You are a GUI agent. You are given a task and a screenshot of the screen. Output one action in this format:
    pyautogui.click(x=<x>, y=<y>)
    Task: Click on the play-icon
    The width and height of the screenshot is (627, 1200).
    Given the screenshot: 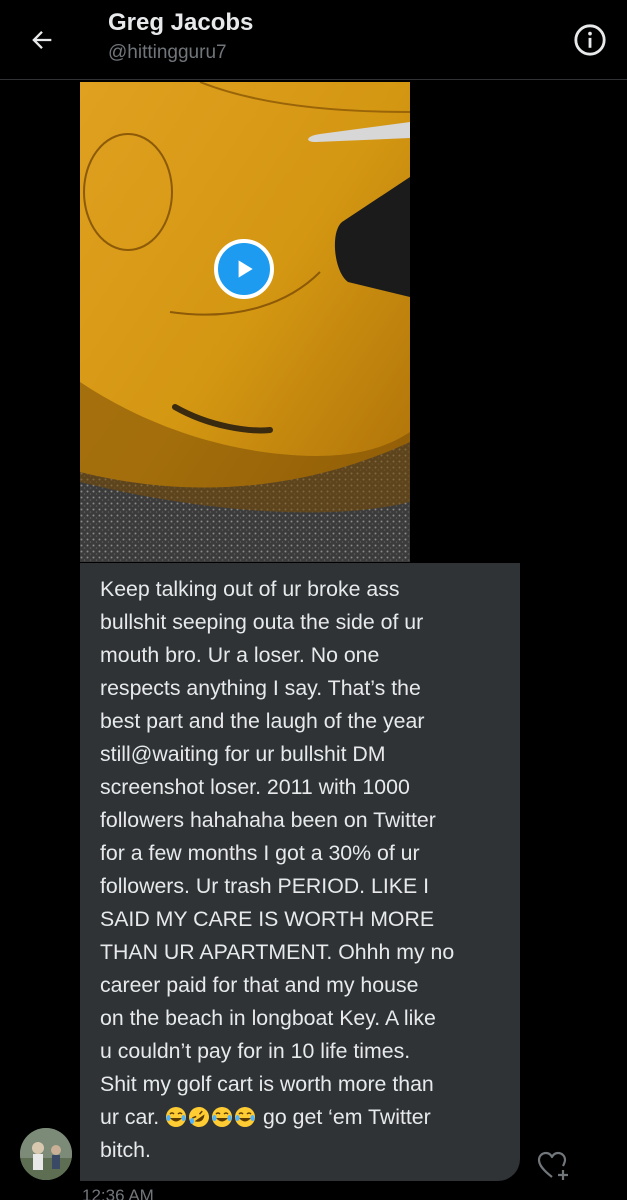 What is the action you would take?
    pyautogui.click(x=245, y=269)
    